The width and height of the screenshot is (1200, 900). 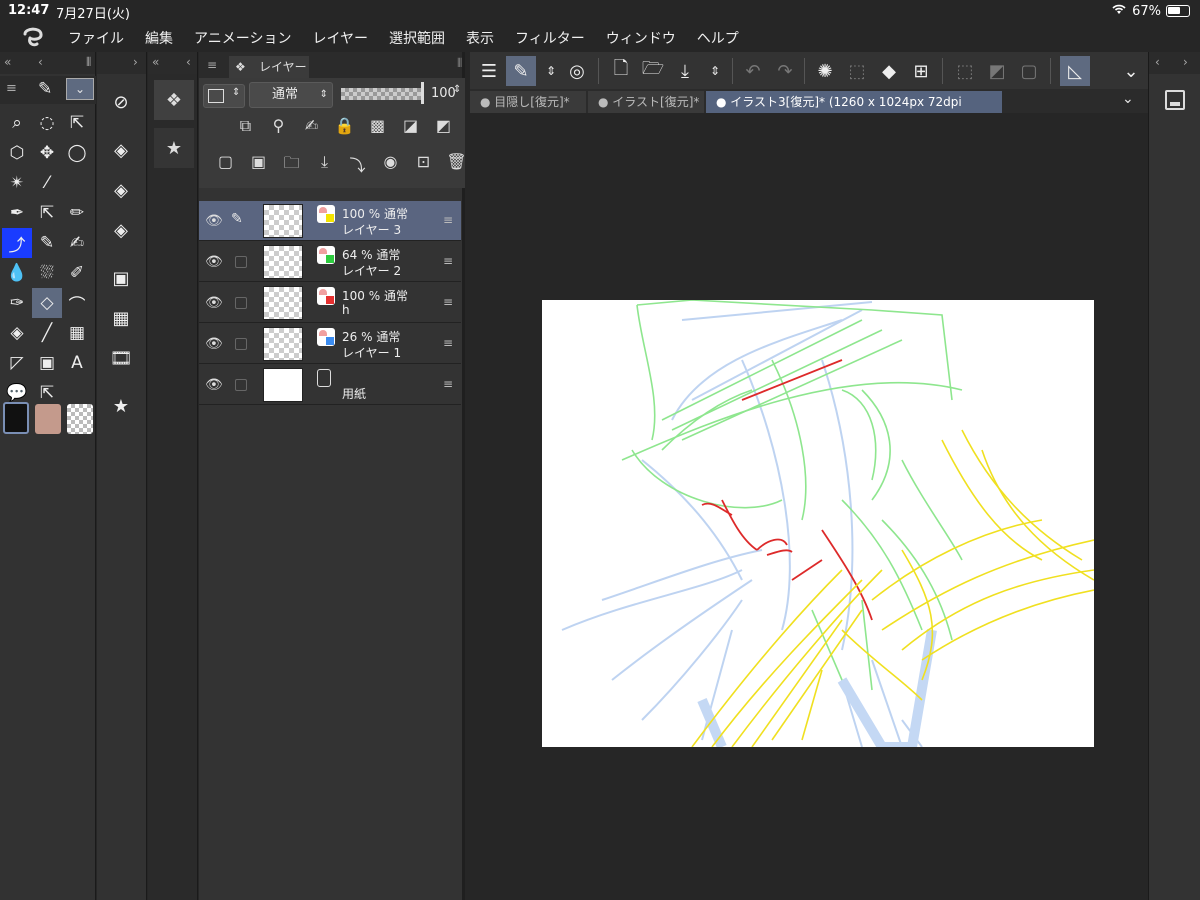 I want to click on navigator-icon: ▣, so click(x=121, y=278).